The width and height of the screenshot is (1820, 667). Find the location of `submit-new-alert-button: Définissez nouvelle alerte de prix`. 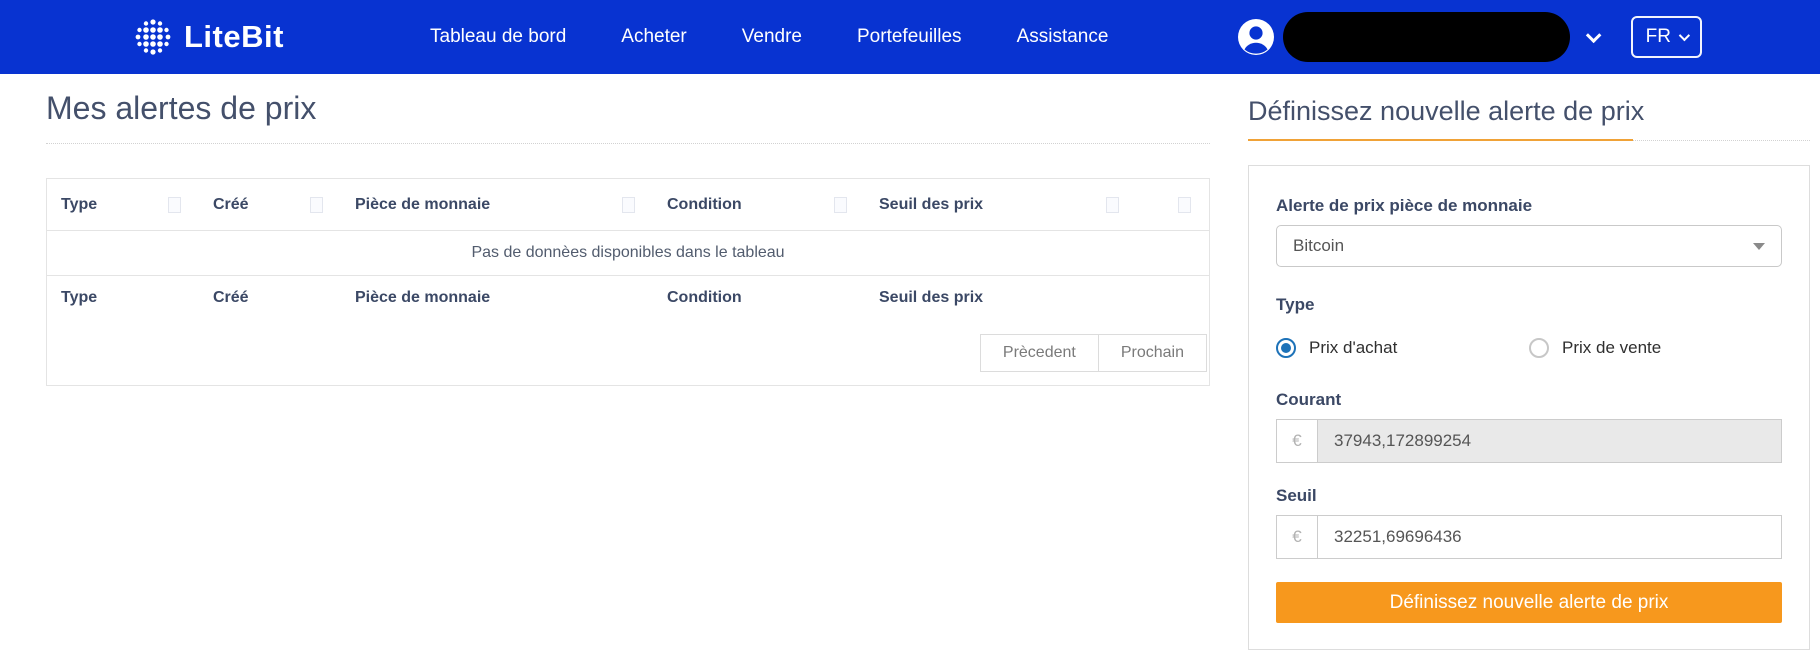

submit-new-alert-button: Définissez nouvelle alerte de prix is located at coordinates (1529, 602).